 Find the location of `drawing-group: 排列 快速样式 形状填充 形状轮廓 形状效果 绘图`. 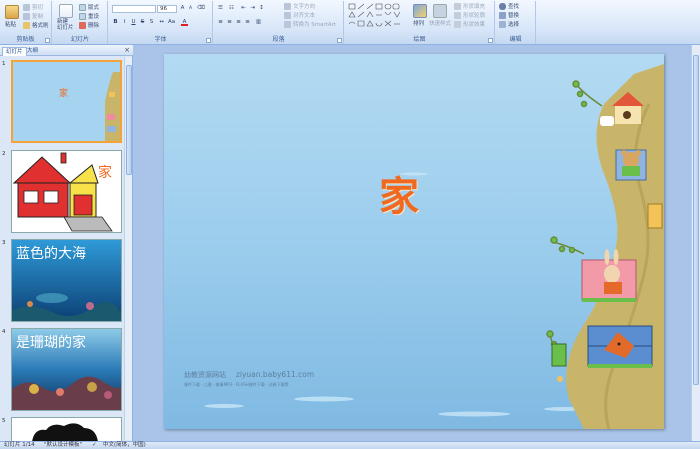

drawing-group: 排列 快速样式 形状填充 形状轮廓 形状效果 绘图 is located at coordinates (420, 22).